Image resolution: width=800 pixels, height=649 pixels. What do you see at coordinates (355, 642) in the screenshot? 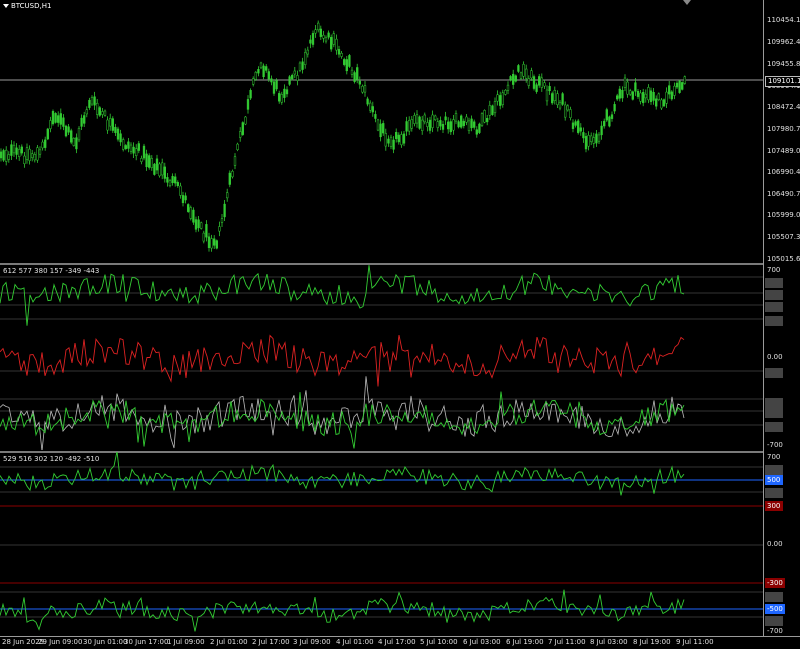
I see `time-axis-label: 4 Jul 01:00` at bounding box center [355, 642].